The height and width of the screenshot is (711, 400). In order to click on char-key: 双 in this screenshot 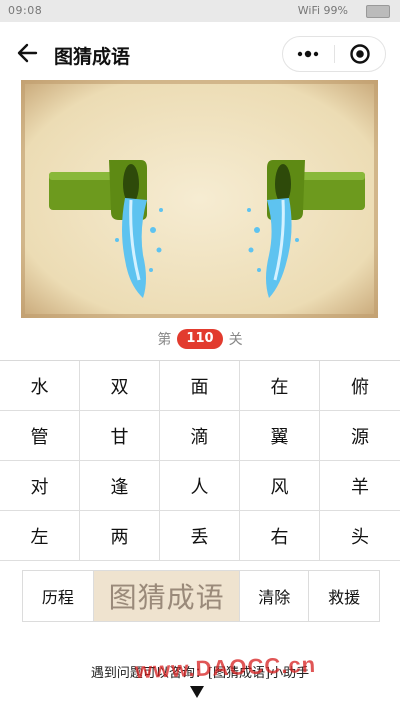, I will do `click(120, 386)`.